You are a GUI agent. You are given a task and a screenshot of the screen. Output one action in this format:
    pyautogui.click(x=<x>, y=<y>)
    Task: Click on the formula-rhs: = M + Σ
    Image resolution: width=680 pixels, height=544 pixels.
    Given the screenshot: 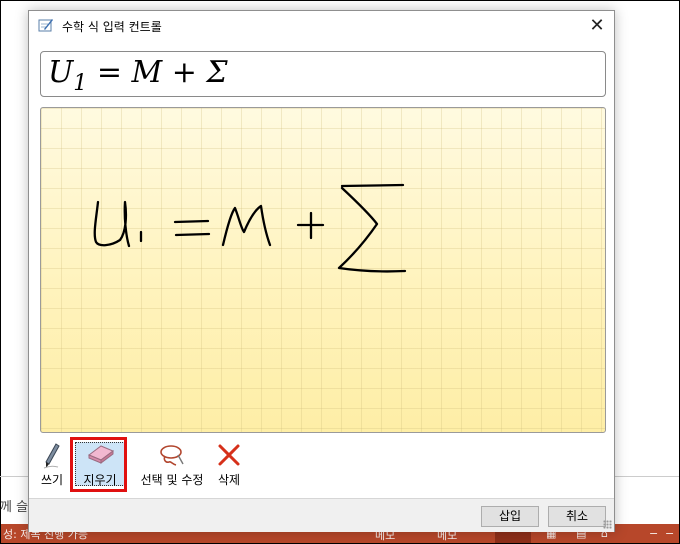 What is the action you would take?
    pyautogui.click(x=157, y=72)
    